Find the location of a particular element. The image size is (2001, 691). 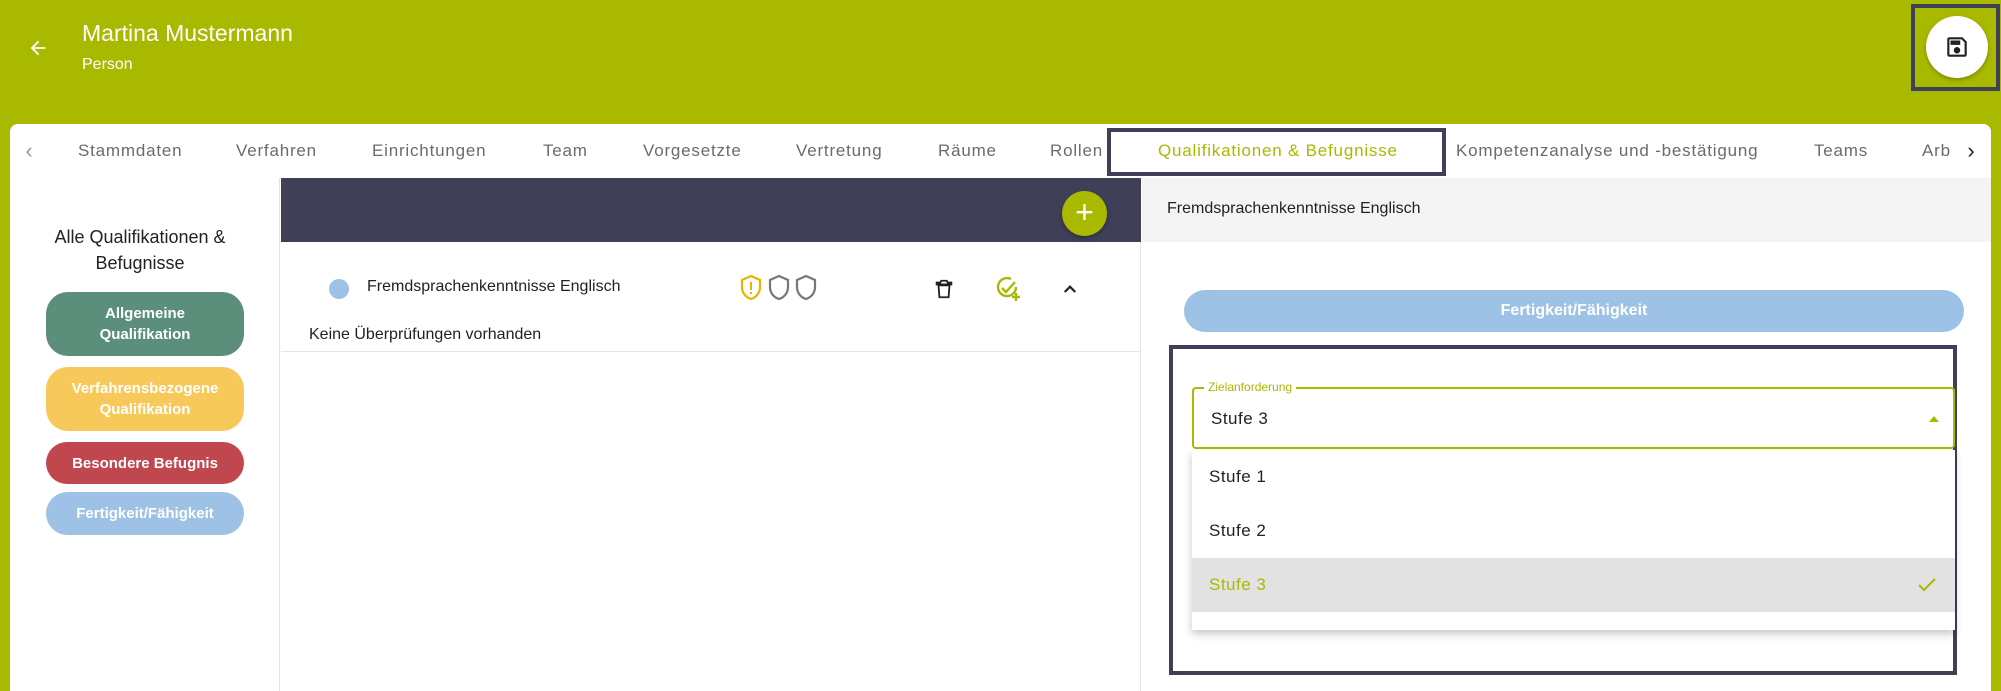

trash-icon is located at coordinates (944, 289).